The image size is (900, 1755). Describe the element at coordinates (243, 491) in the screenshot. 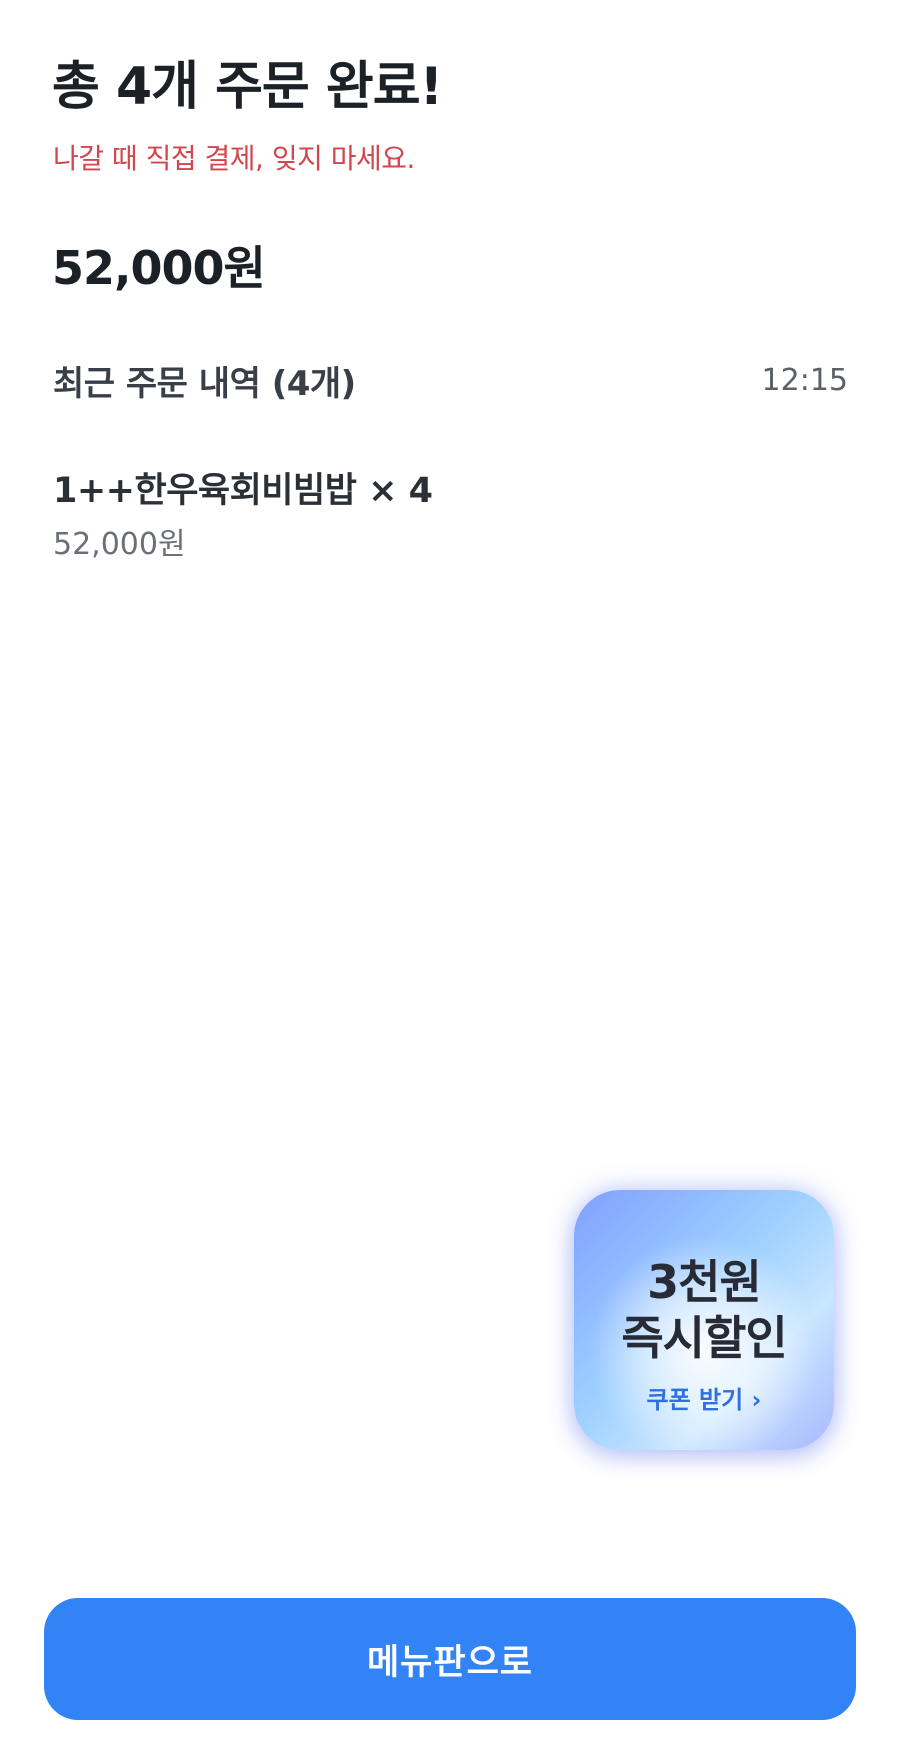

I see `order-item-name: 1++한우육회비빔밥 × 4` at that location.